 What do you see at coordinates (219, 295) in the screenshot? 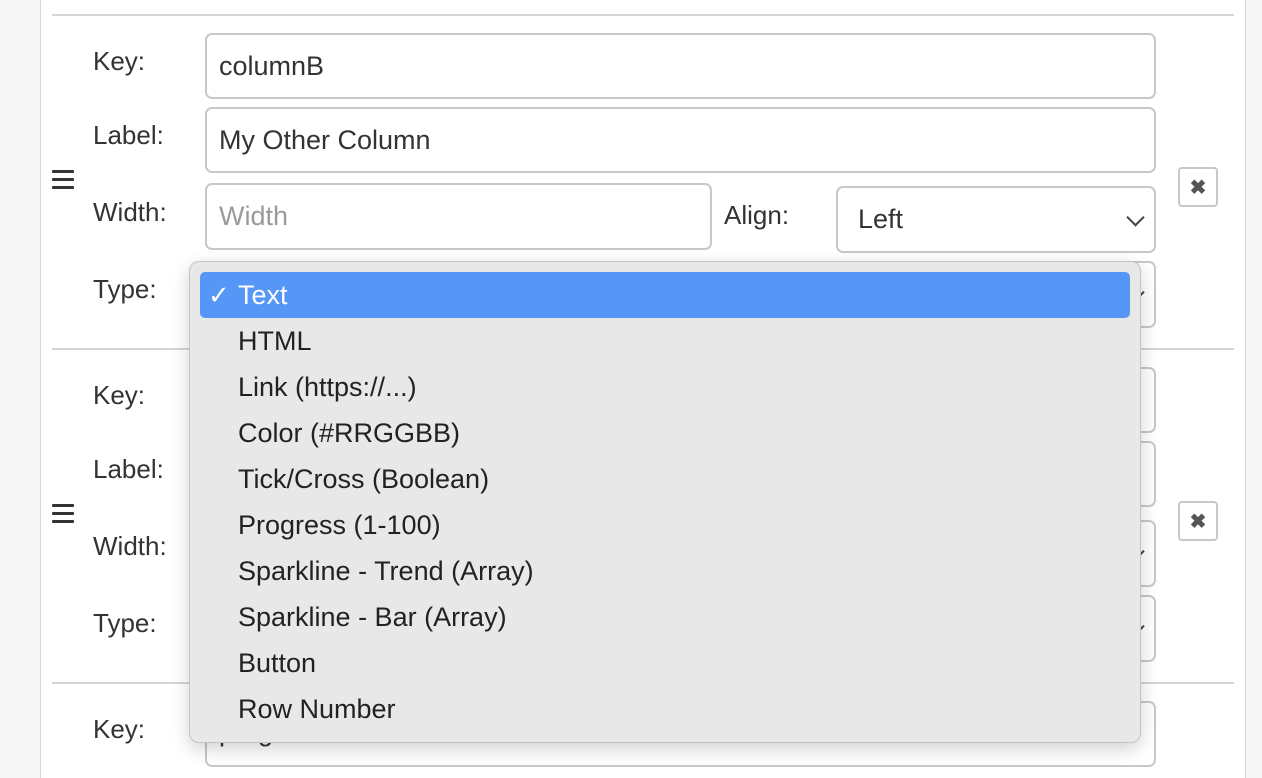
I see `checkmark-icon: ✓` at bounding box center [219, 295].